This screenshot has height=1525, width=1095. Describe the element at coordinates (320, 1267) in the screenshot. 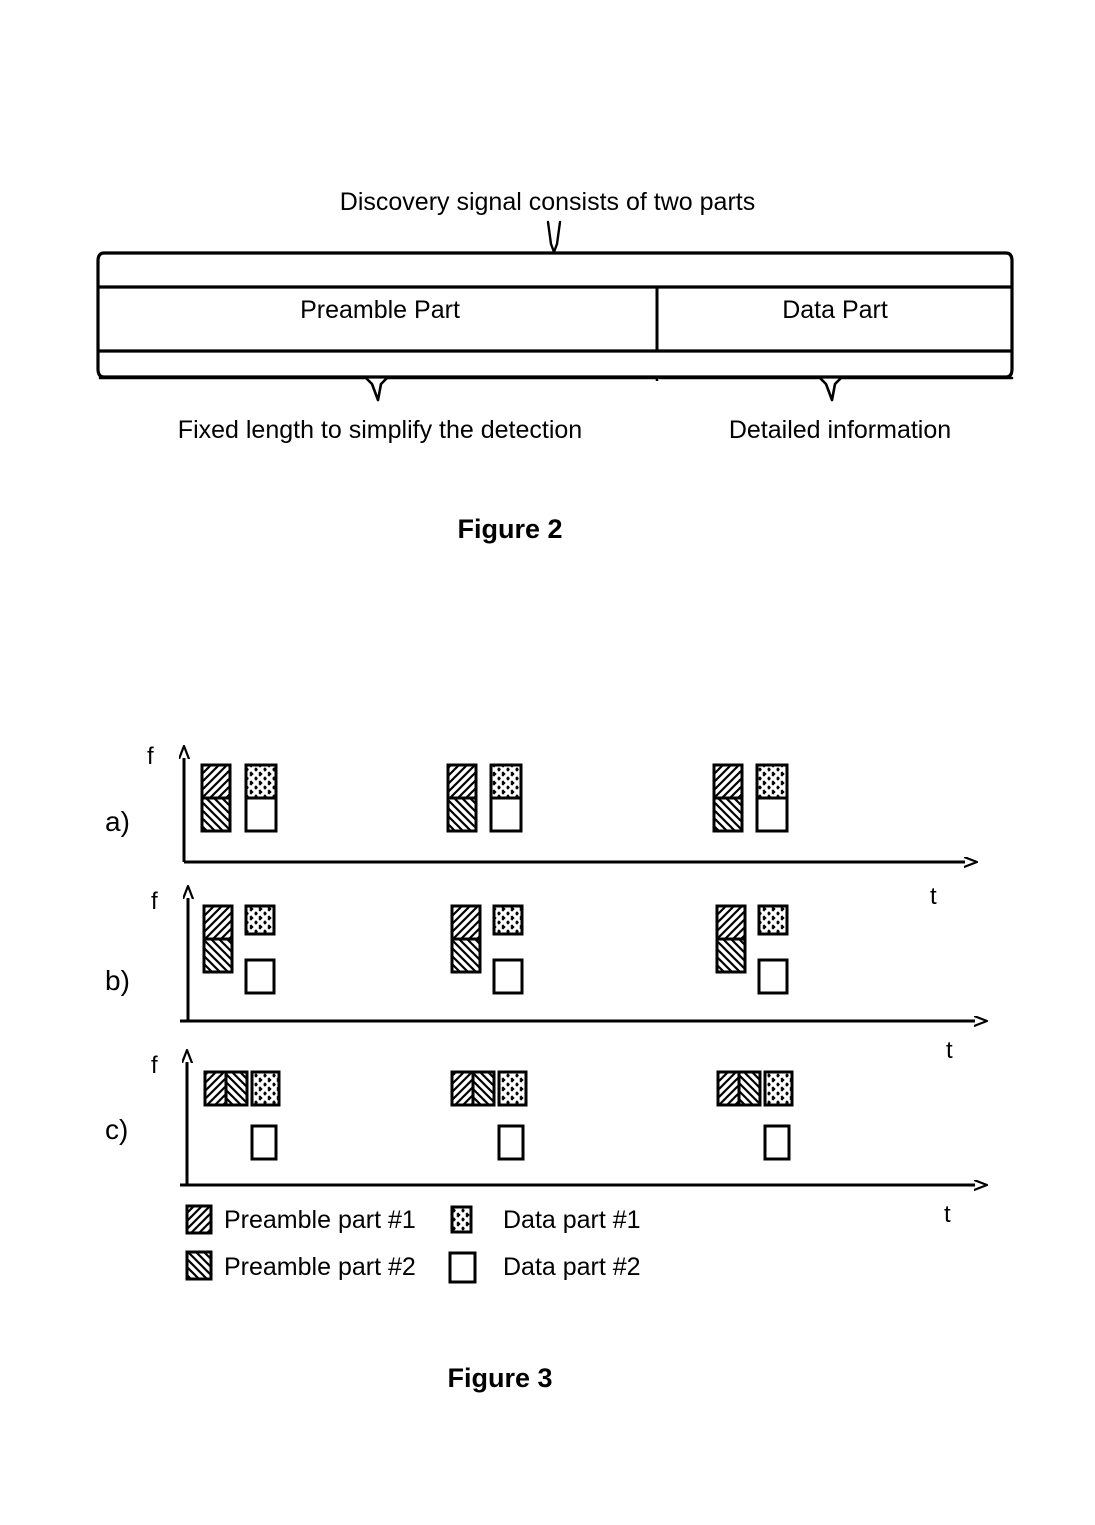

I see `legend-label-preamble-2: Preamble part #2` at that location.